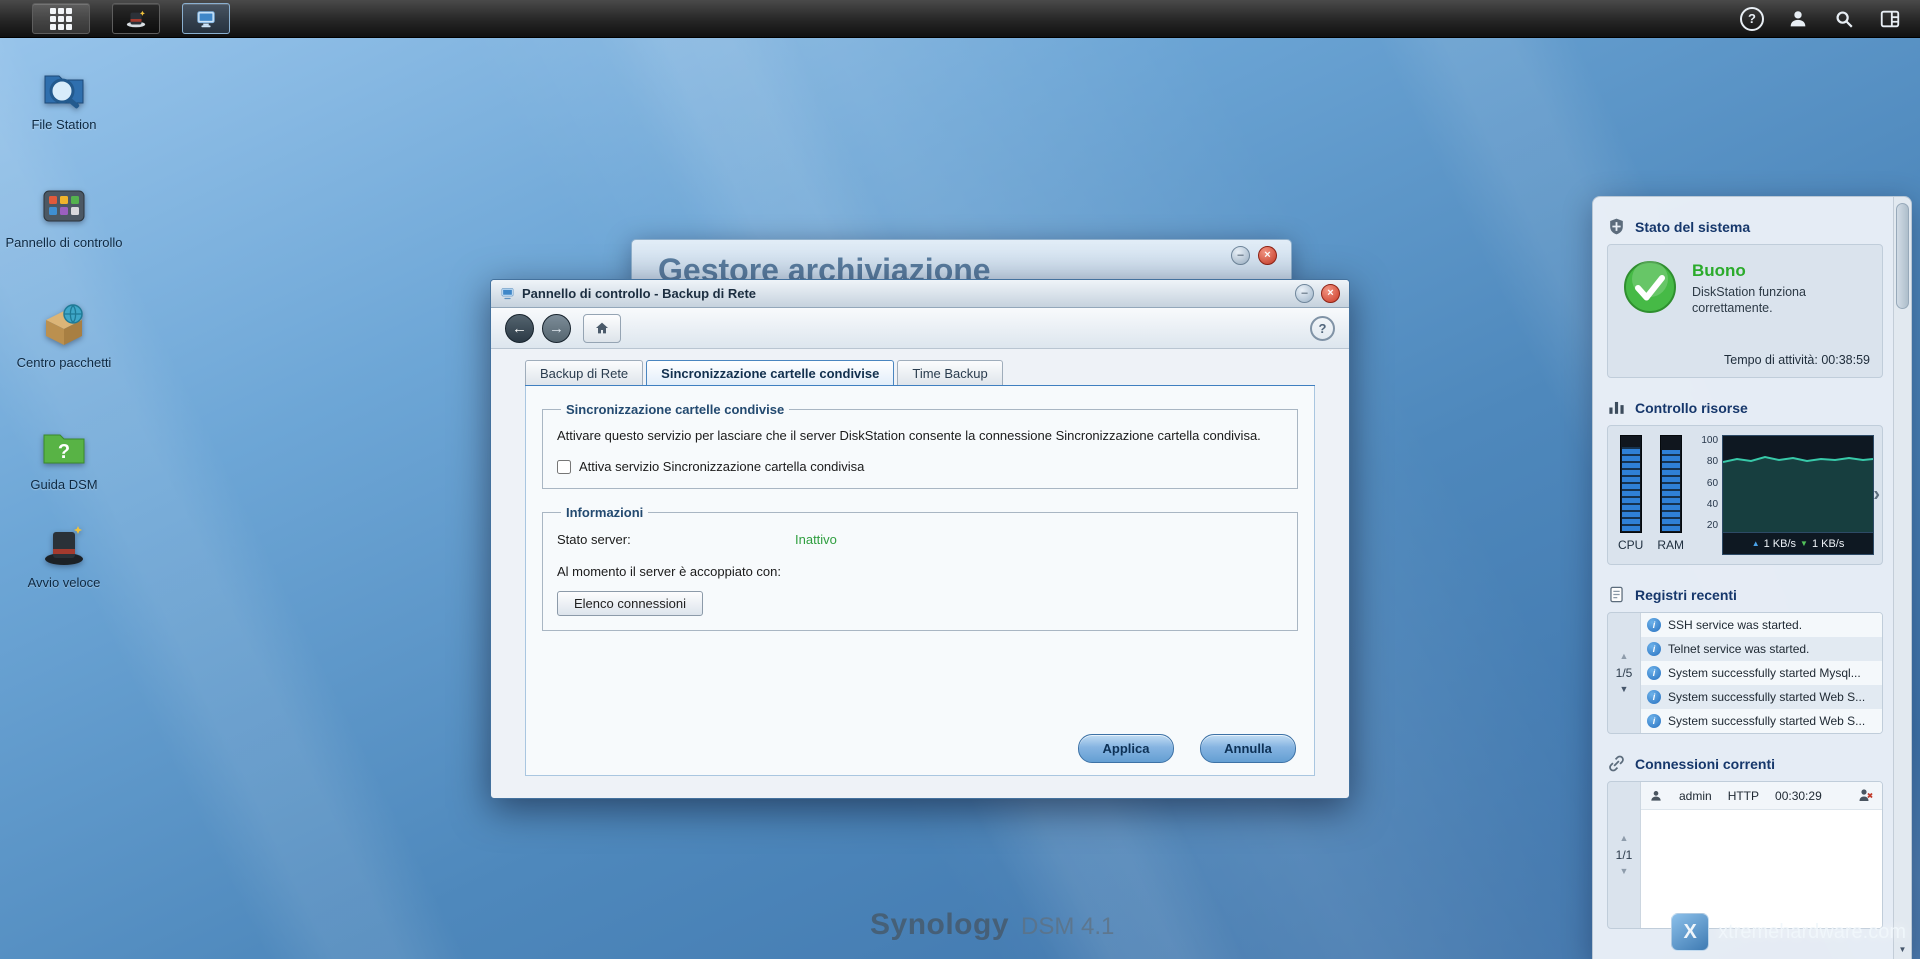 This screenshot has width=1920, height=959. Describe the element at coordinates (1902, 578) in the screenshot. I see `sidebar-scrollbar: ▼` at that location.